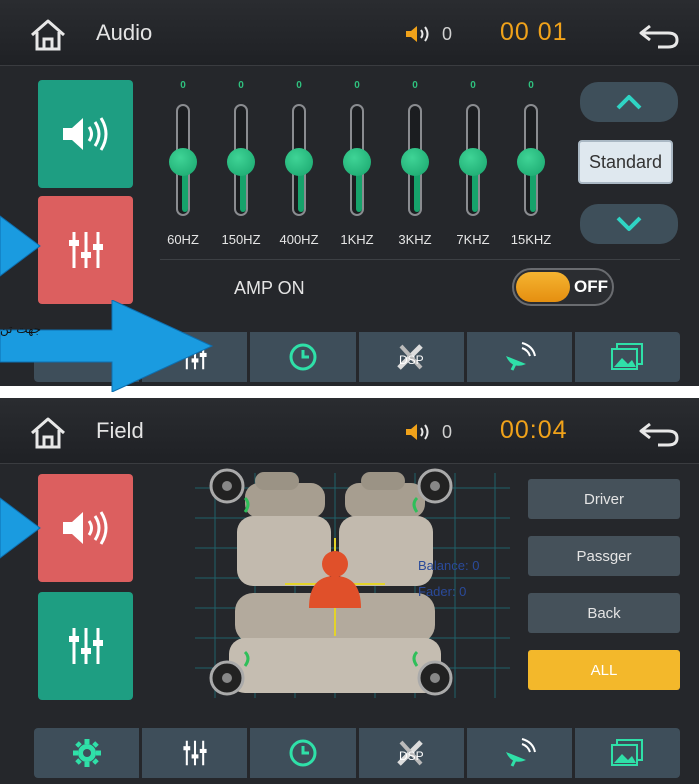  Describe the element at coordinates (357, 239) in the screenshot. I see `eq-band-label: 1KHZ` at that location.